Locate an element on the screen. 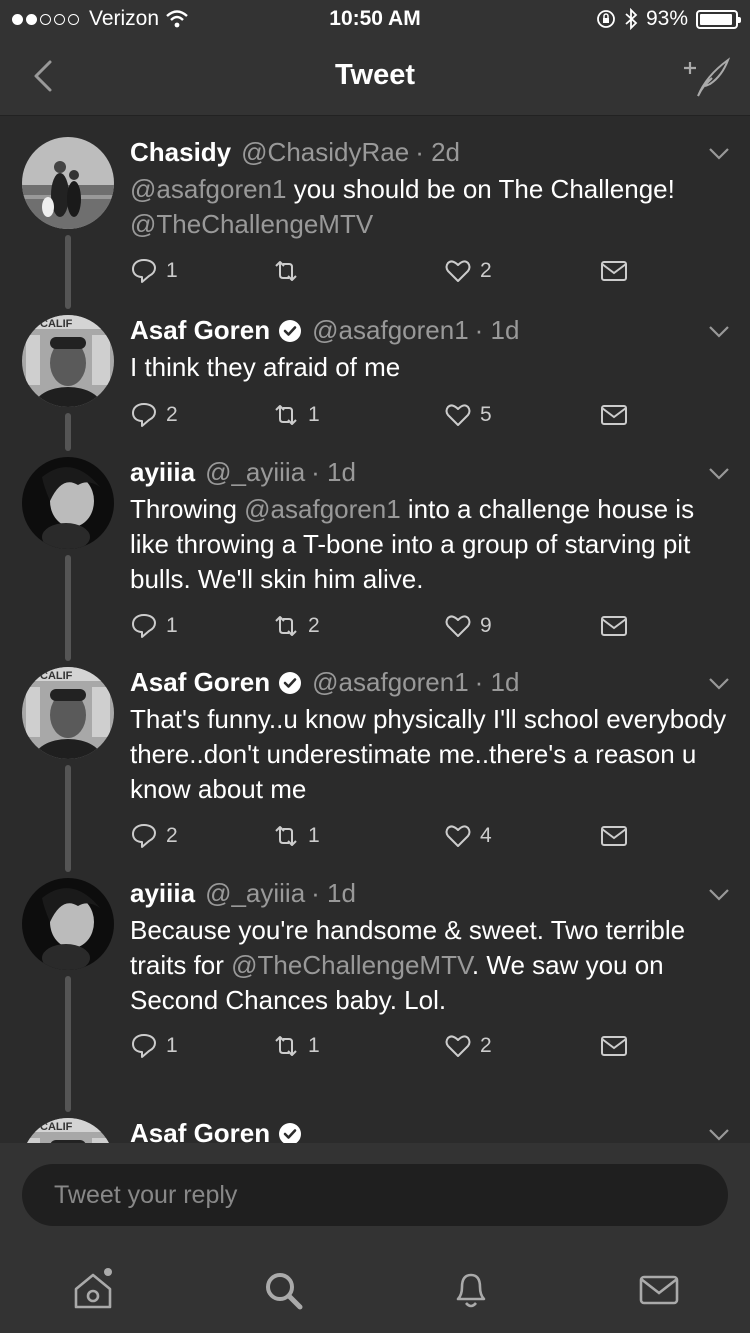  orientation-lock-icon is located at coordinates (606, 19).